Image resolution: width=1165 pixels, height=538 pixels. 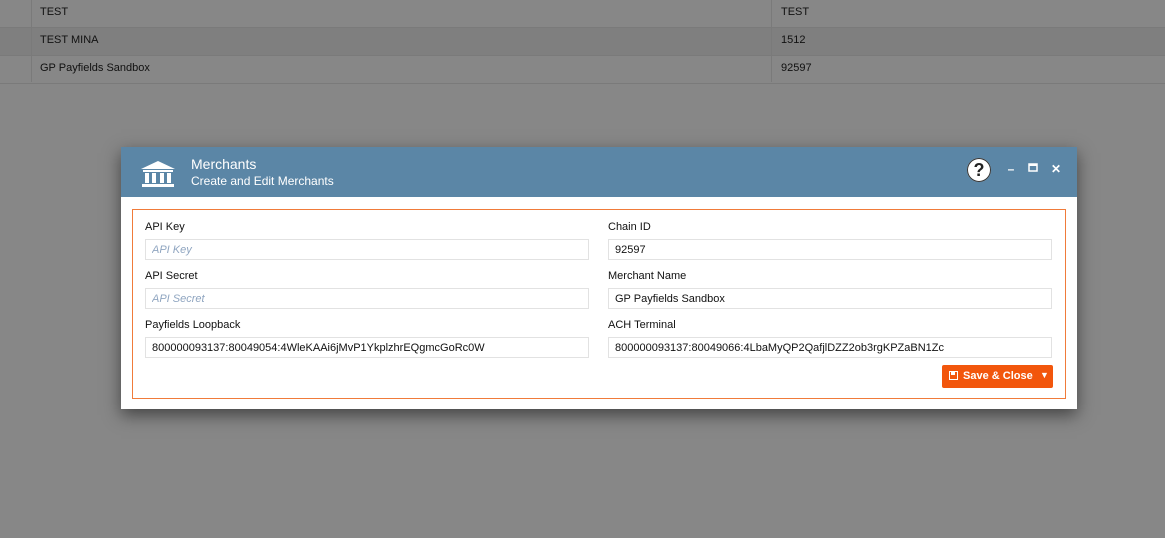 What do you see at coordinates (830, 249) in the screenshot?
I see `chain-id-input` at bounding box center [830, 249].